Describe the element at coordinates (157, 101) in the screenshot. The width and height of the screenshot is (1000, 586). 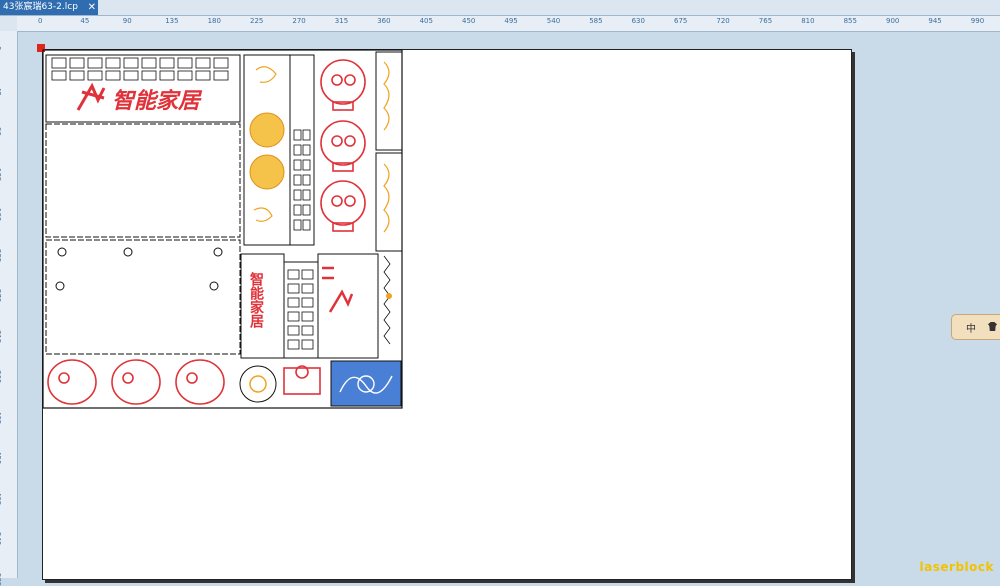
I see `title-artwork: 智能家居` at that location.